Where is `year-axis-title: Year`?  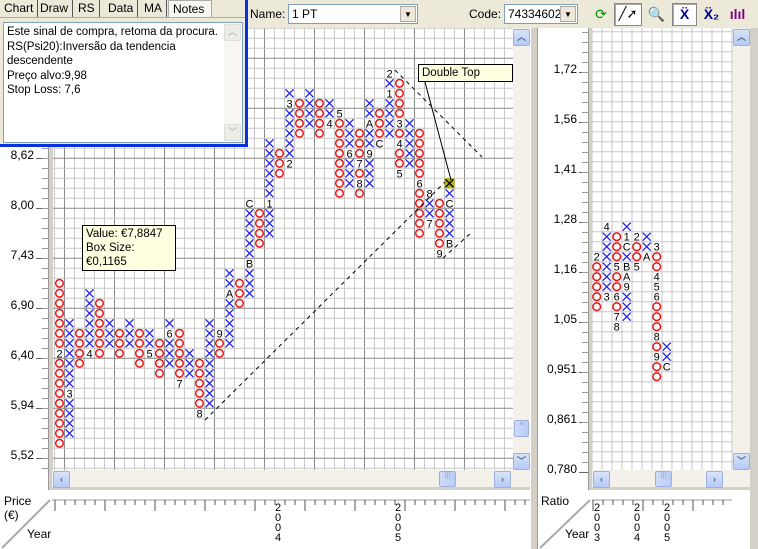
year-axis-title: Year is located at coordinates (577, 534).